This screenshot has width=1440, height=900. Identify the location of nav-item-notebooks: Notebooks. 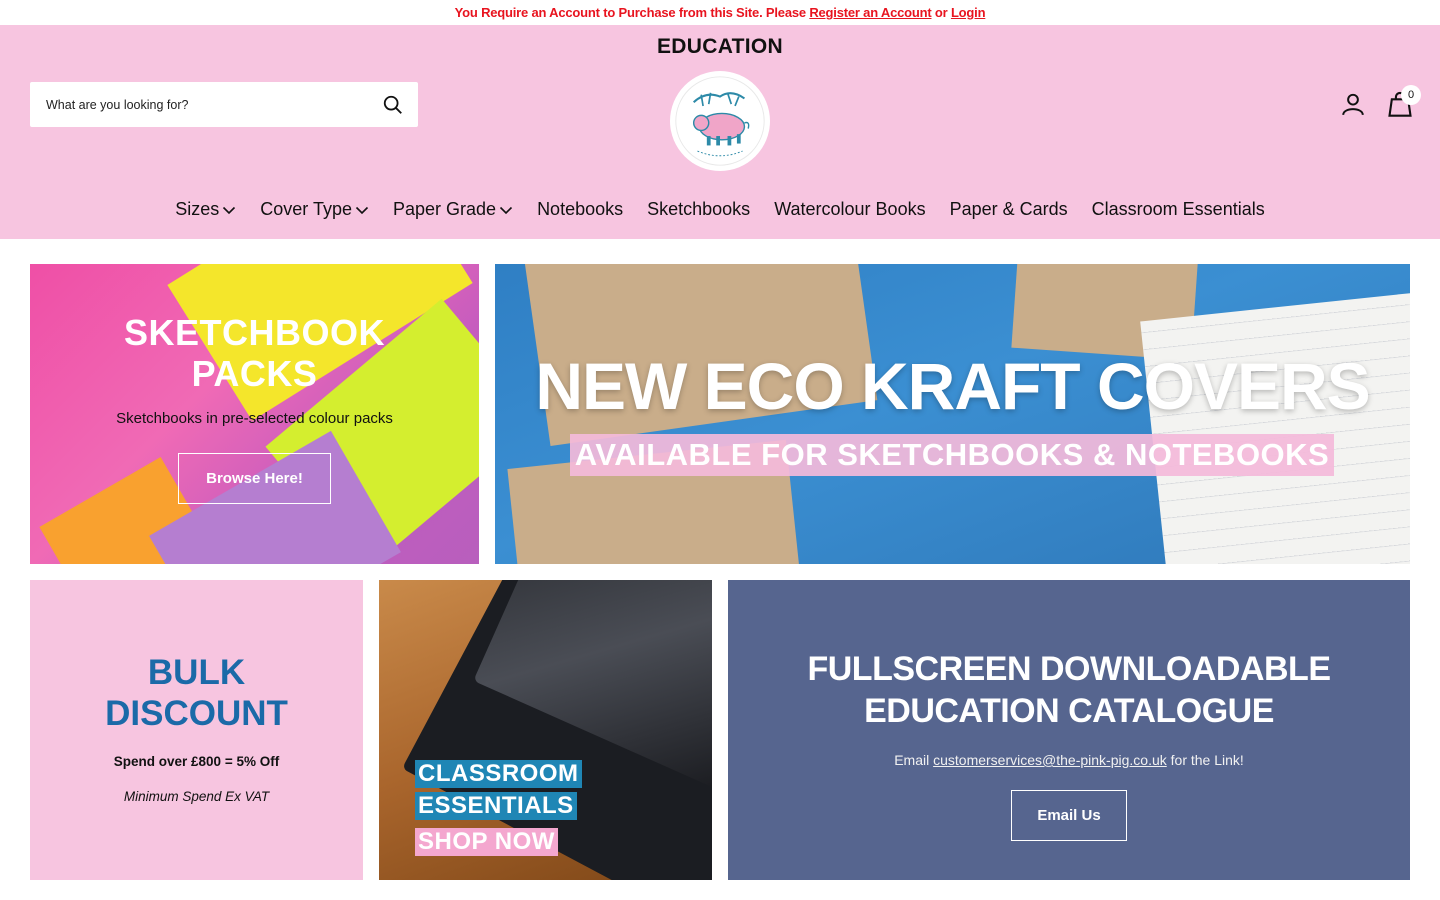
(580, 209).